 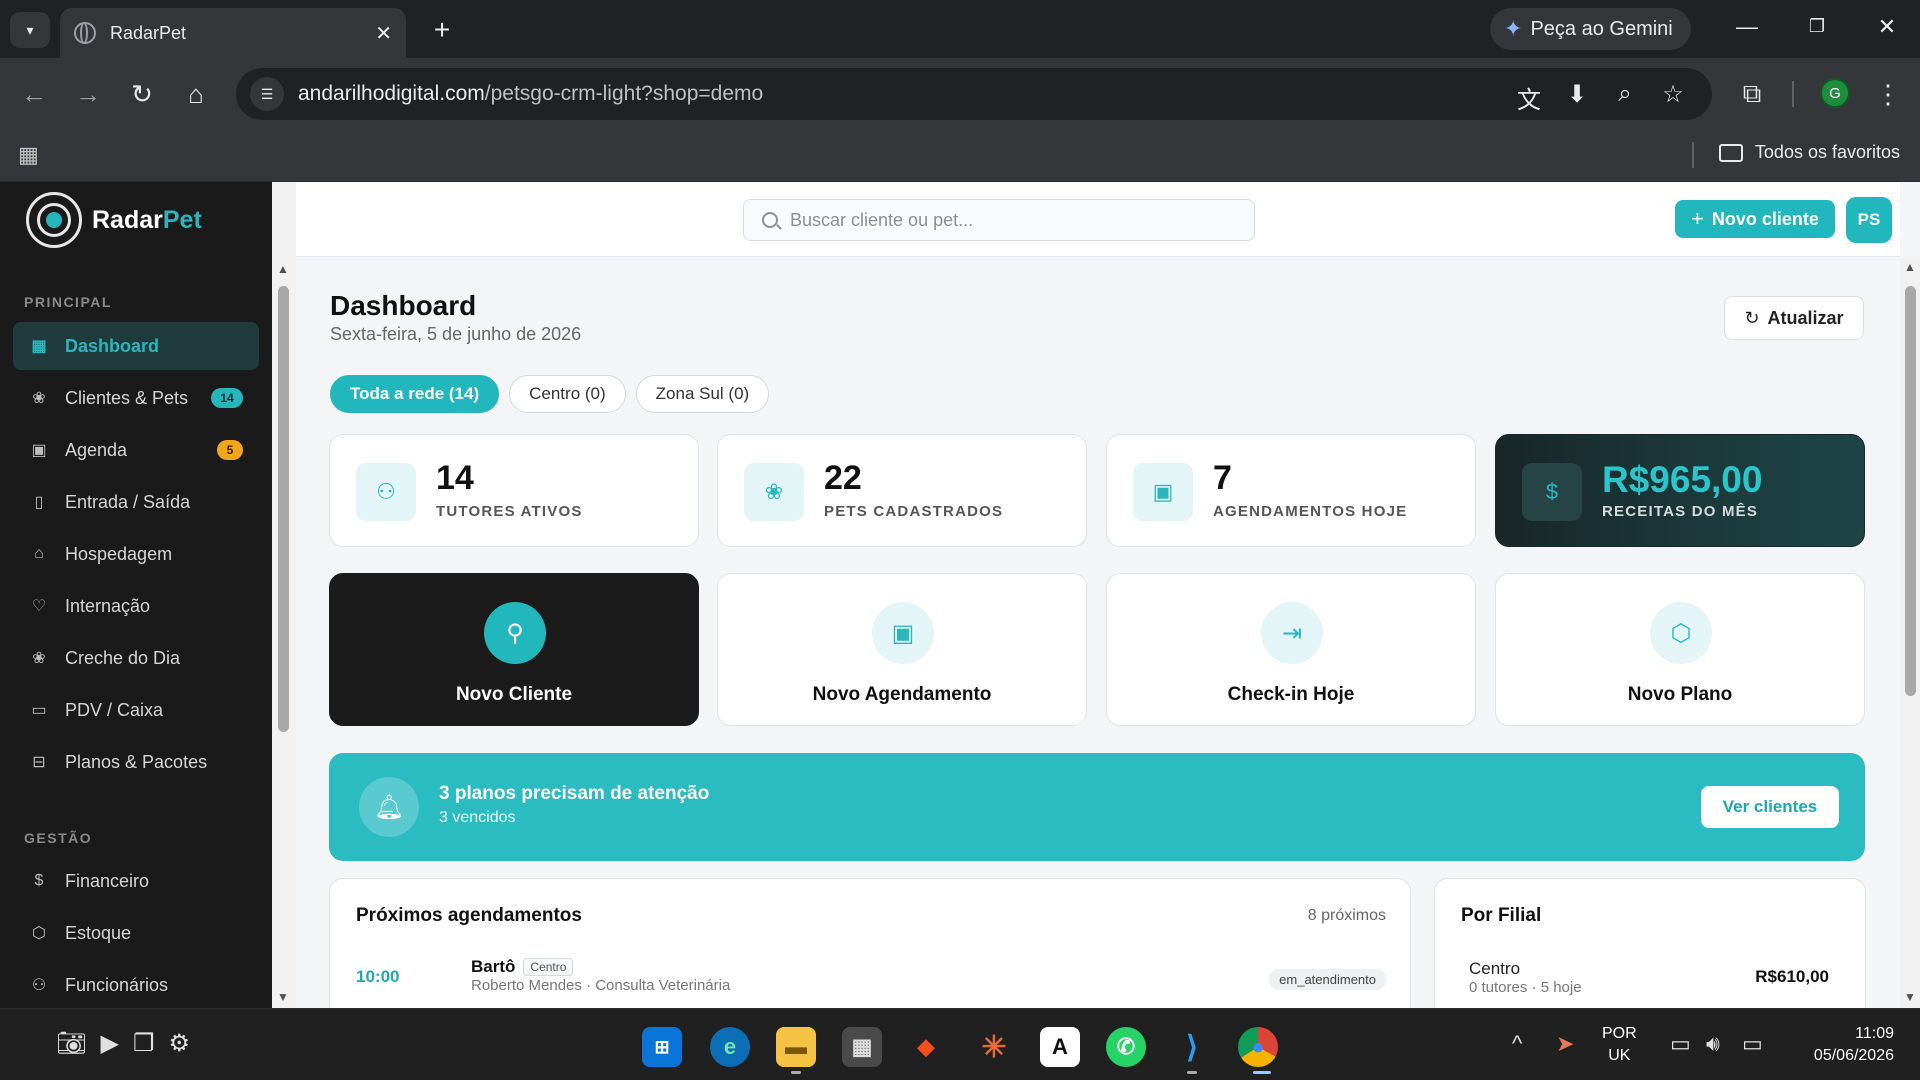 I want to click on refresh-button: ↻ Atualizar, so click(x=1794, y=318).